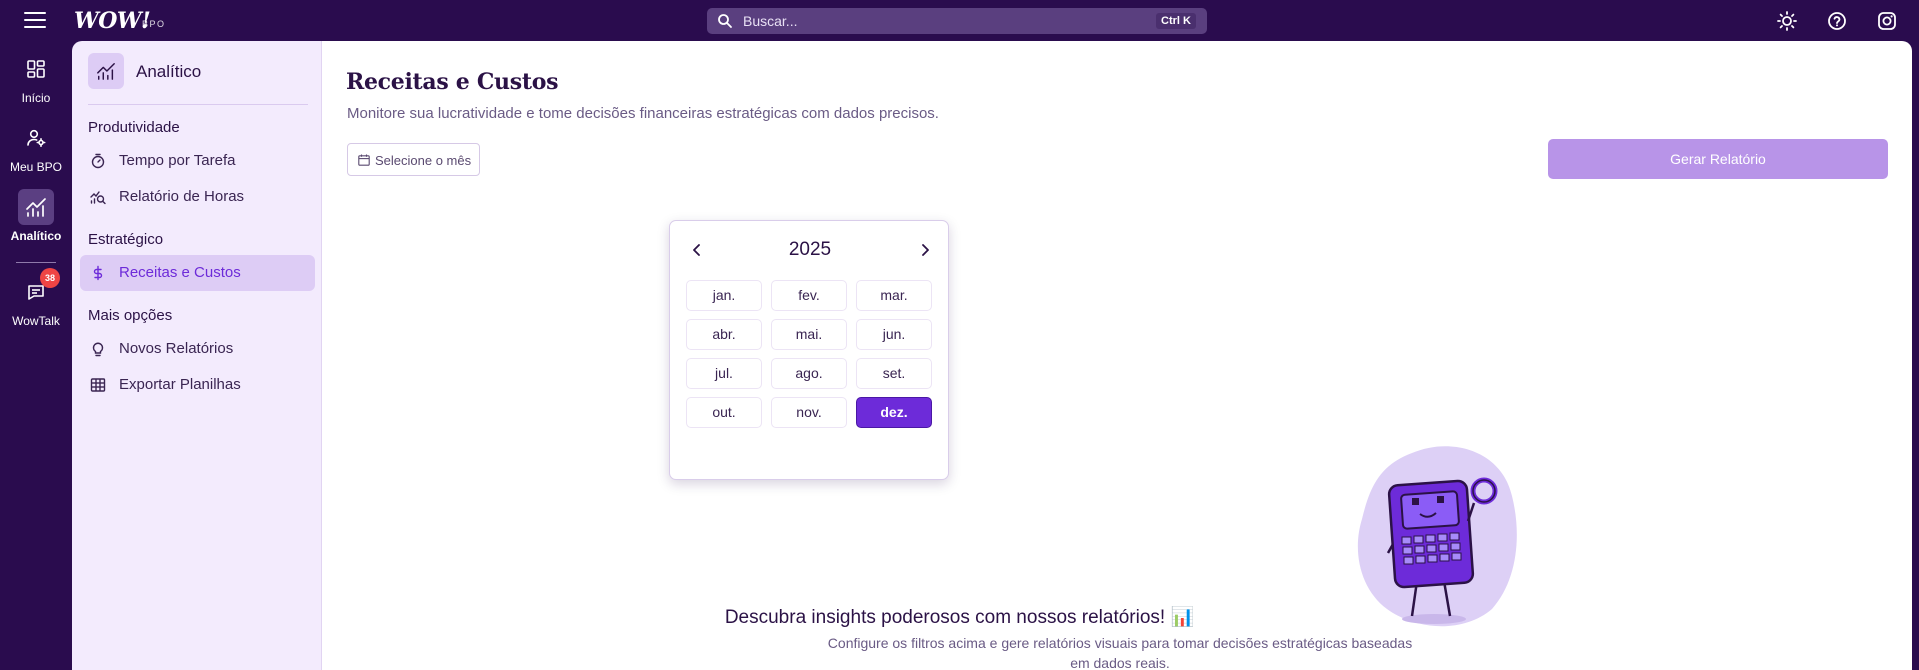  Describe the element at coordinates (452, 82) in the screenshot. I see `page-title: Receitas e Custos` at that location.